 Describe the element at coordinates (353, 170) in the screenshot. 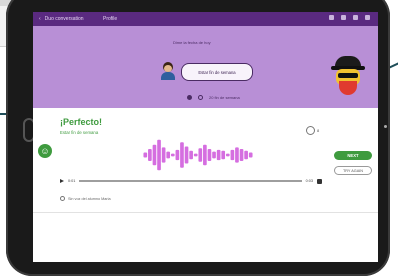

I see `try-again-button: TRY AGAIN` at that location.